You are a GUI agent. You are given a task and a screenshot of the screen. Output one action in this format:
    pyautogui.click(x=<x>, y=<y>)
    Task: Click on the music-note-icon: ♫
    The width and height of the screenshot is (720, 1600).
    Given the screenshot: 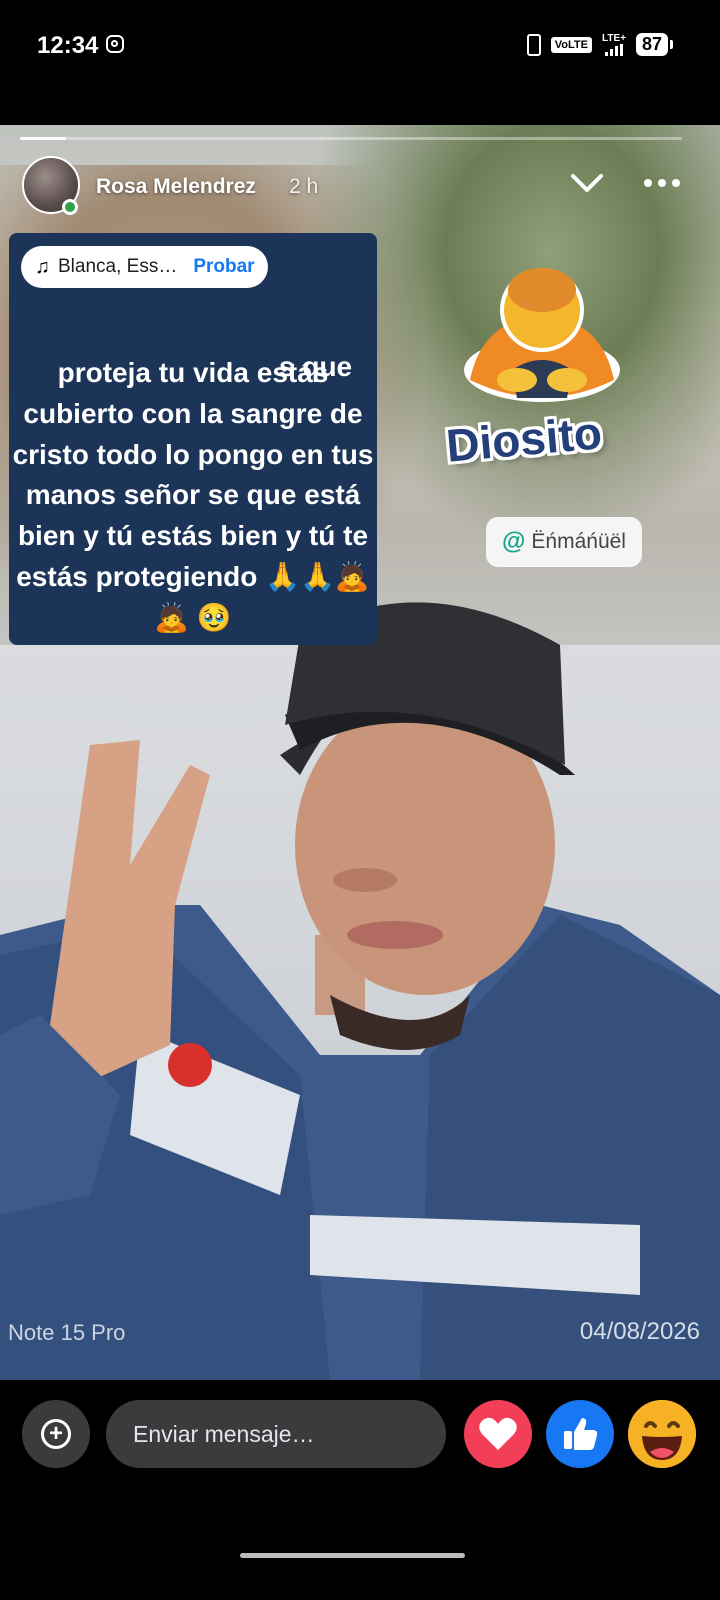 What is the action you would take?
    pyautogui.click(x=42, y=266)
    